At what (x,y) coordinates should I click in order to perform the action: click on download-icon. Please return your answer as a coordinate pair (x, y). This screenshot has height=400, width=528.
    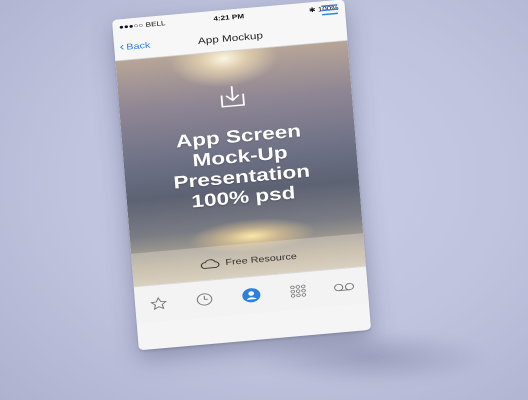
    Looking at the image, I should click on (232, 96).